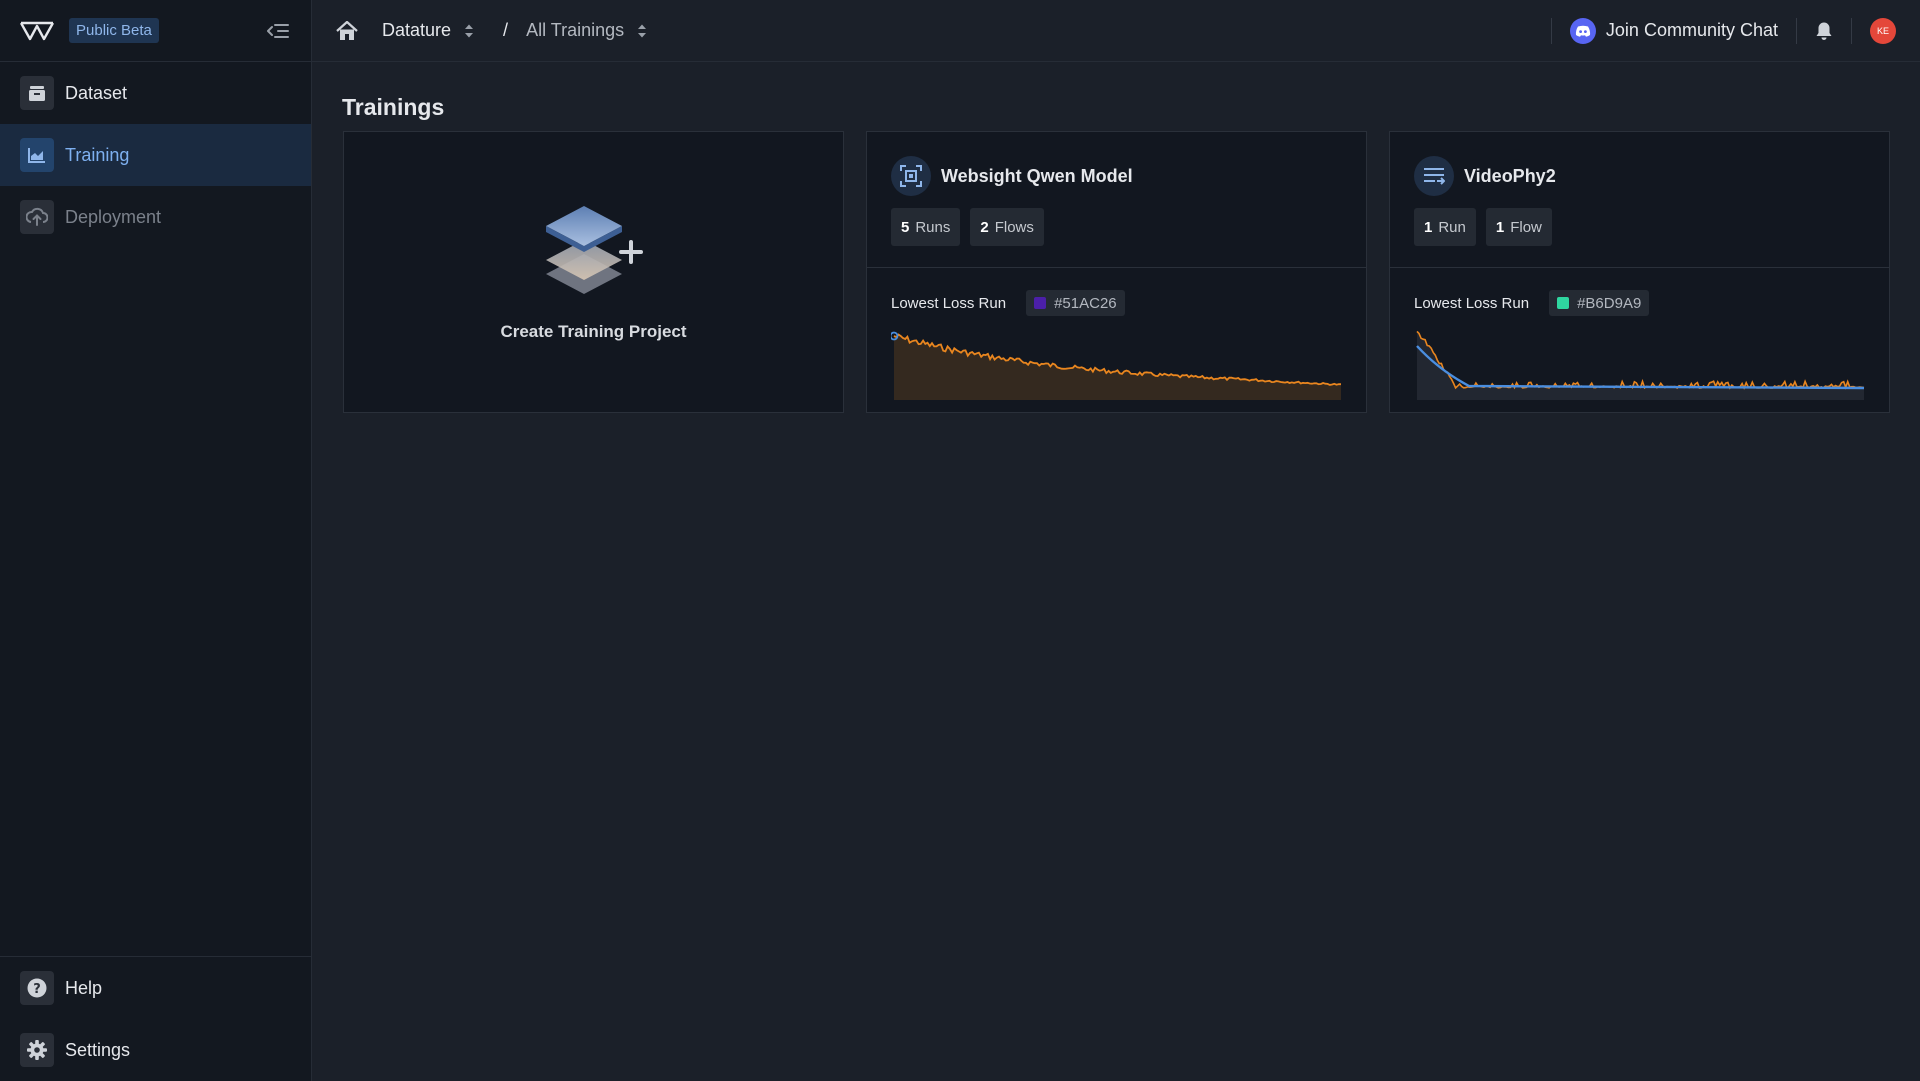  I want to click on runs-count: 5, so click(905, 227).